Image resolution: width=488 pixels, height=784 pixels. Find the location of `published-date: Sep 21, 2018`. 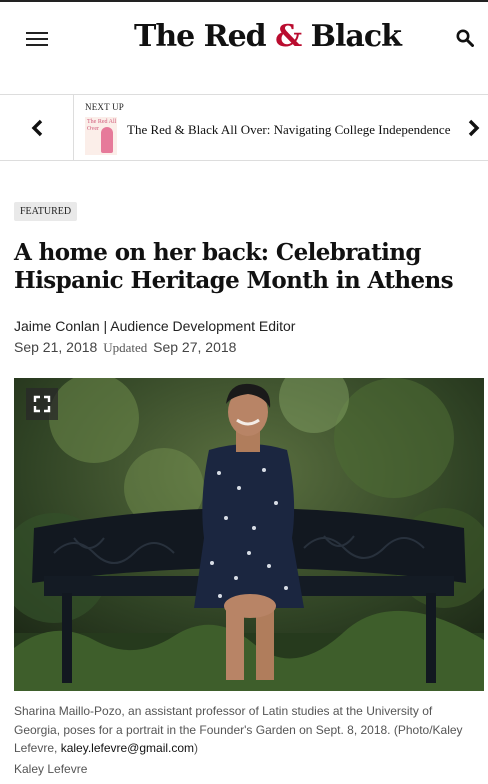

published-date: Sep 21, 2018 is located at coordinates (56, 347).